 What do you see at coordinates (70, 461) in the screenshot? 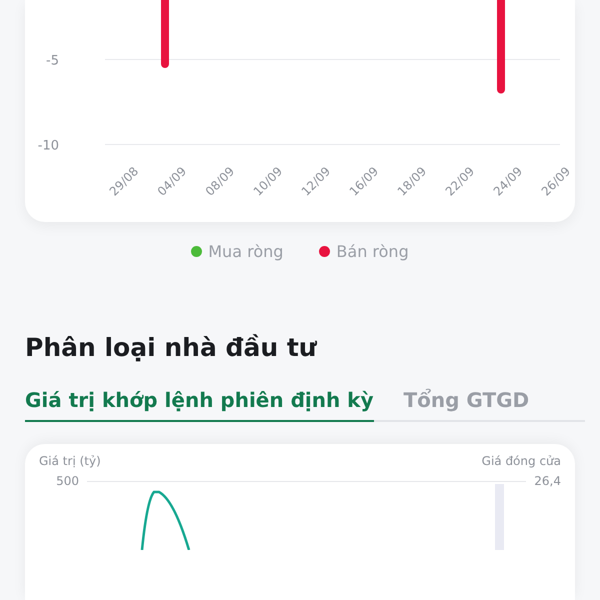
I see `axis-title: Giá trị (tỷ)` at bounding box center [70, 461].